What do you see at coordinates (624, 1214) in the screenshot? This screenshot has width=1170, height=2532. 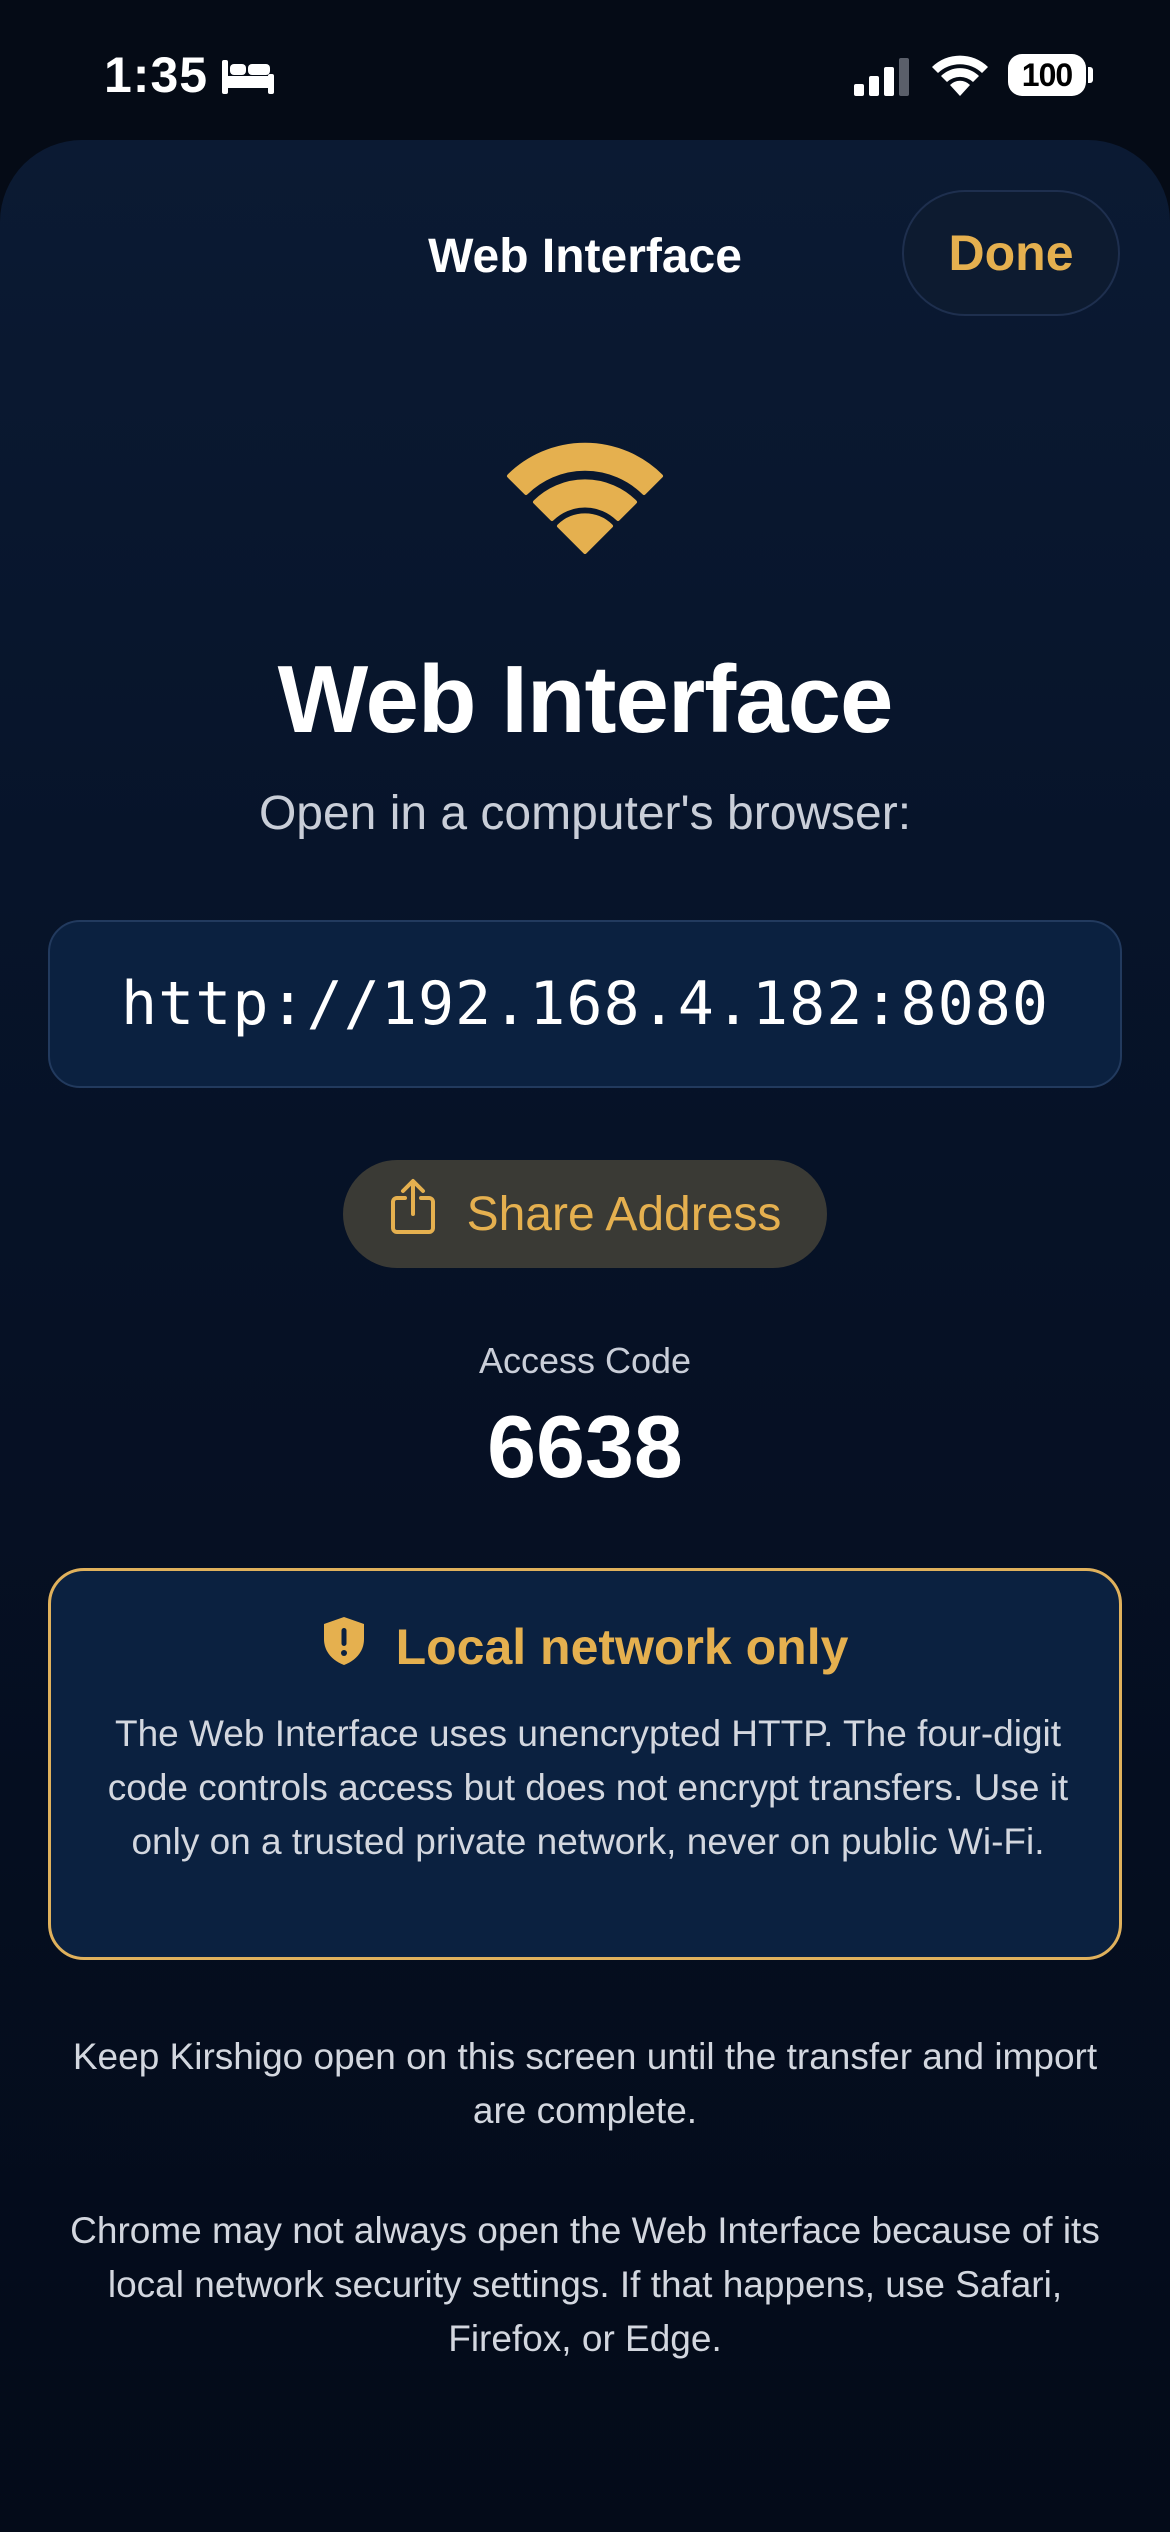 I see `share-address-label: Share Address` at bounding box center [624, 1214].